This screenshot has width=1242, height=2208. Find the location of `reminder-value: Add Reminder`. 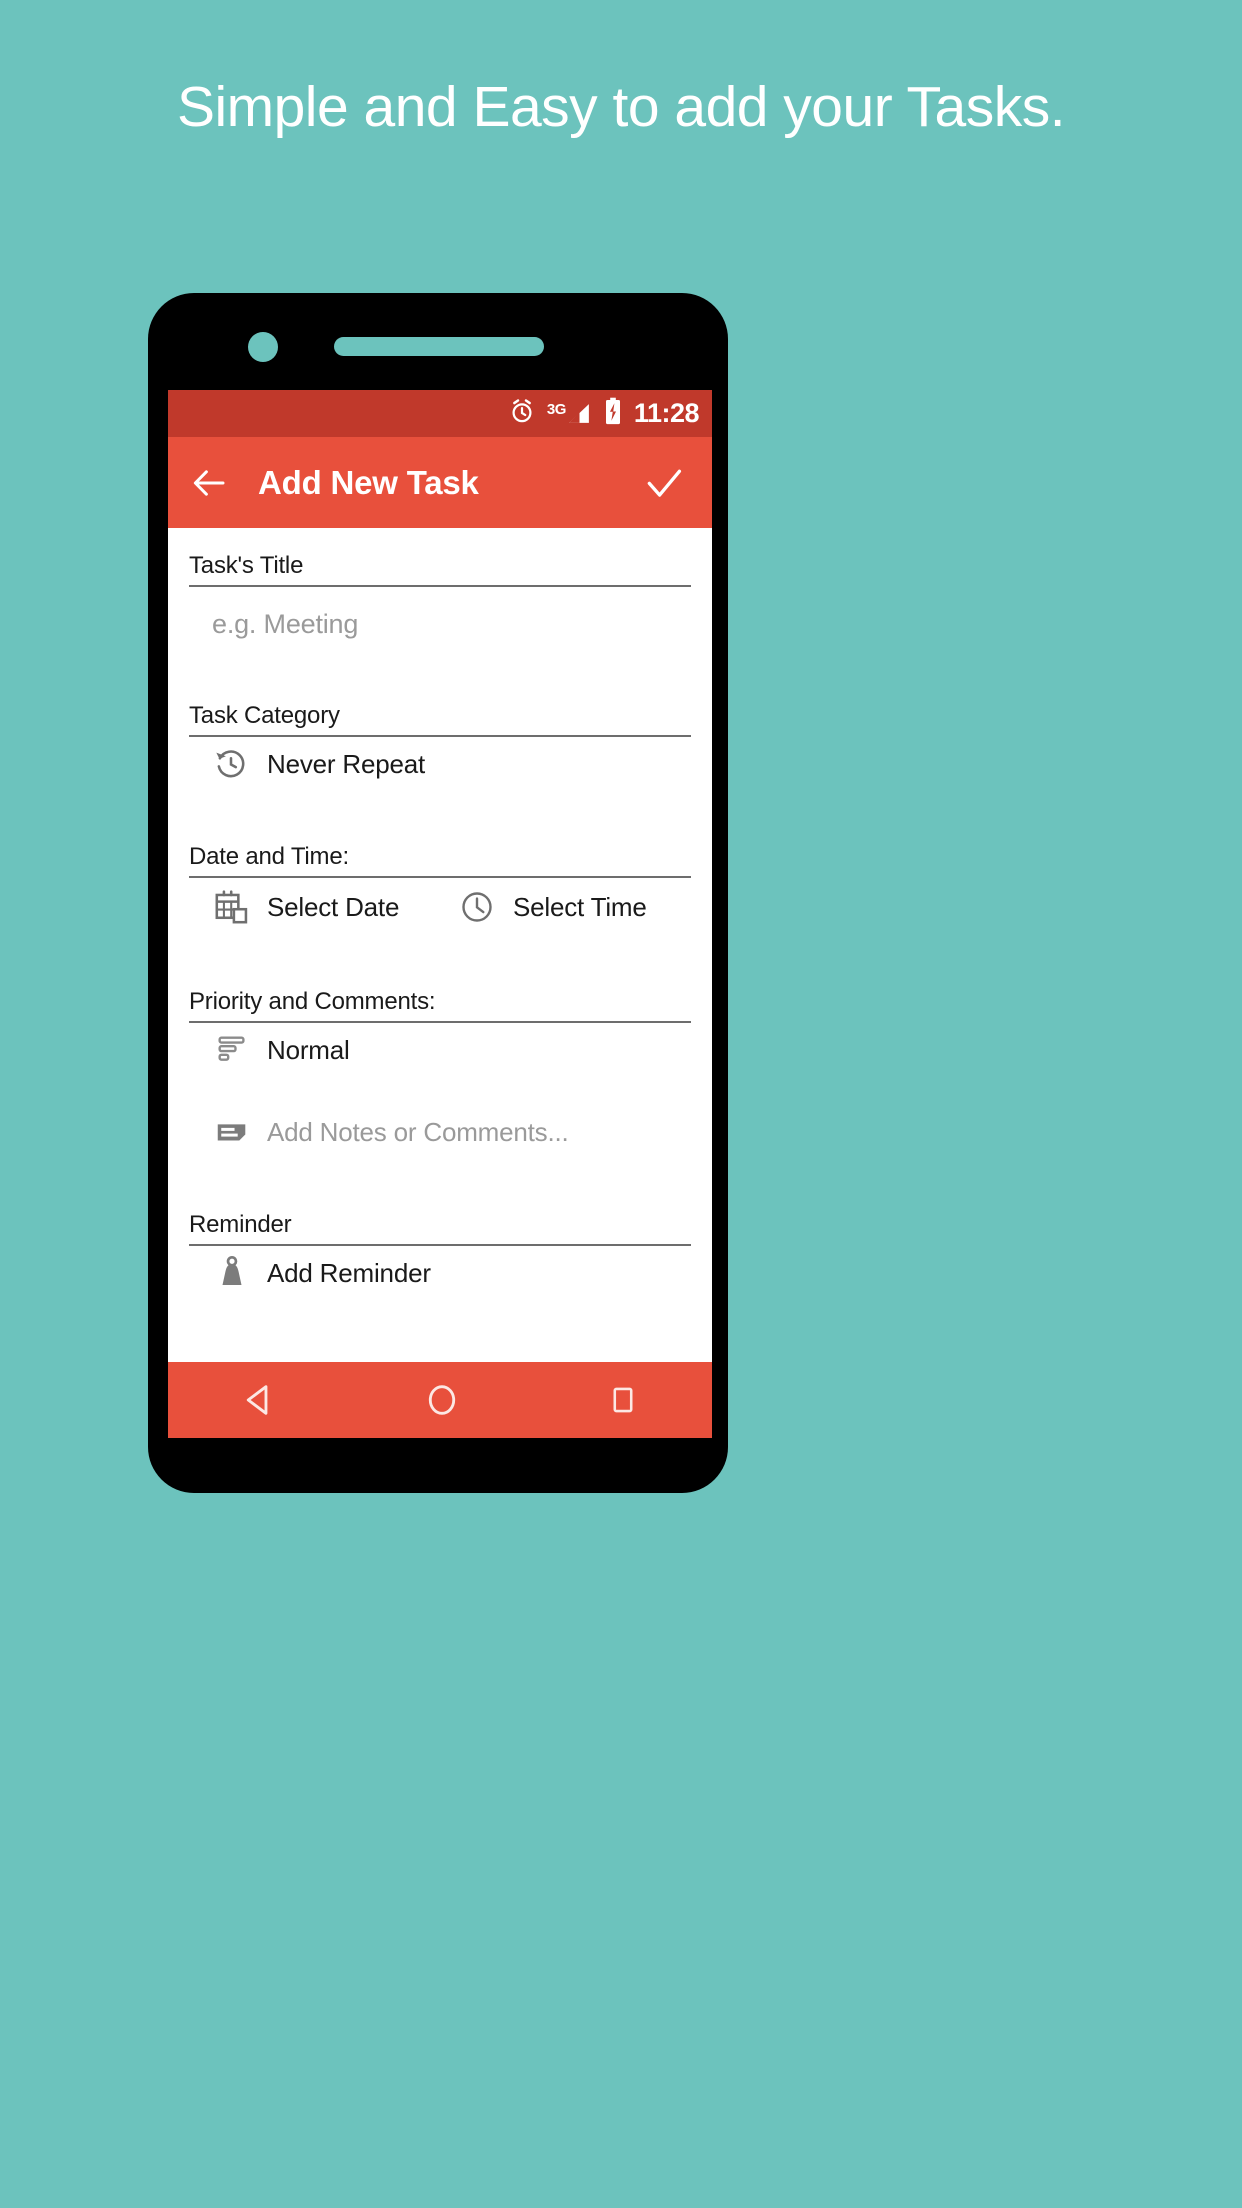

reminder-value: Add Reminder is located at coordinates (349, 1272).